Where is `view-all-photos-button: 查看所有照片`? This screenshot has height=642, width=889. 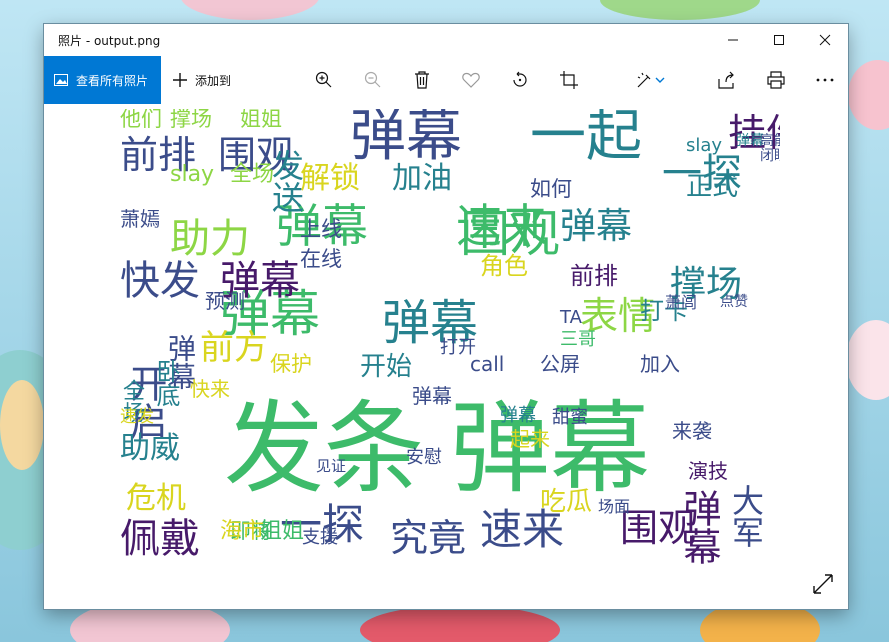 view-all-photos-button: 查看所有照片 is located at coordinates (102, 80).